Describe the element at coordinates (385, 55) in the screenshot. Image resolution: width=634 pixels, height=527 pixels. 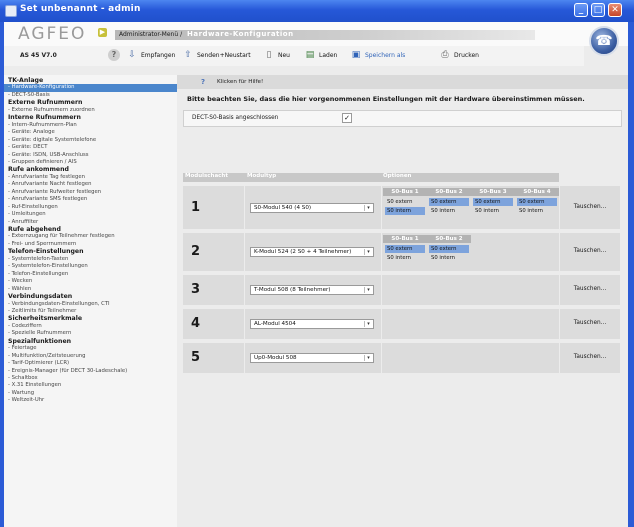
I see `save-as-label: Speichern als` at that location.